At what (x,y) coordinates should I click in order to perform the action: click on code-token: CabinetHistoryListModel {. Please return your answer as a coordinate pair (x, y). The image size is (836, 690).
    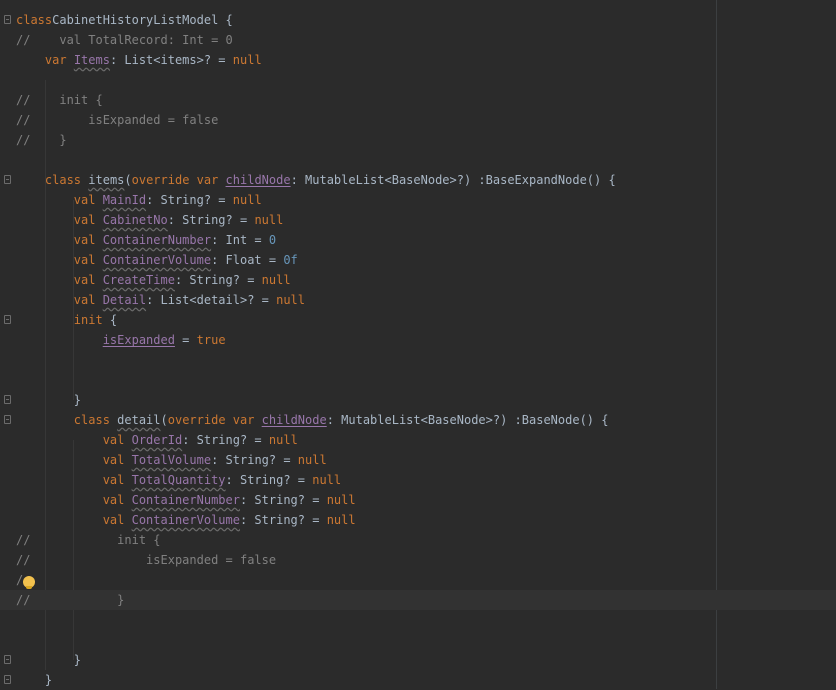
    Looking at the image, I should click on (142, 20).